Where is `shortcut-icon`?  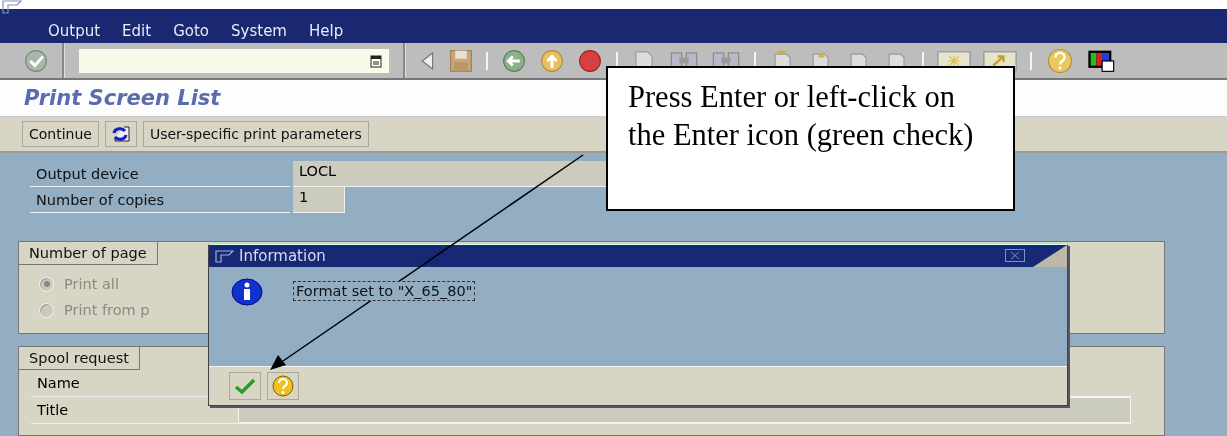 shortcut-icon is located at coordinates (1000, 61).